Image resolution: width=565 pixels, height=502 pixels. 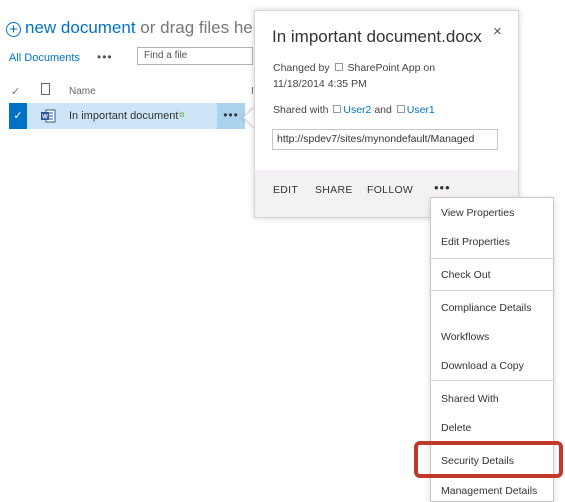 What do you see at coordinates (45, 118) in the screenshot?
I see `svg-text: W` at bounding box center [45, 118].